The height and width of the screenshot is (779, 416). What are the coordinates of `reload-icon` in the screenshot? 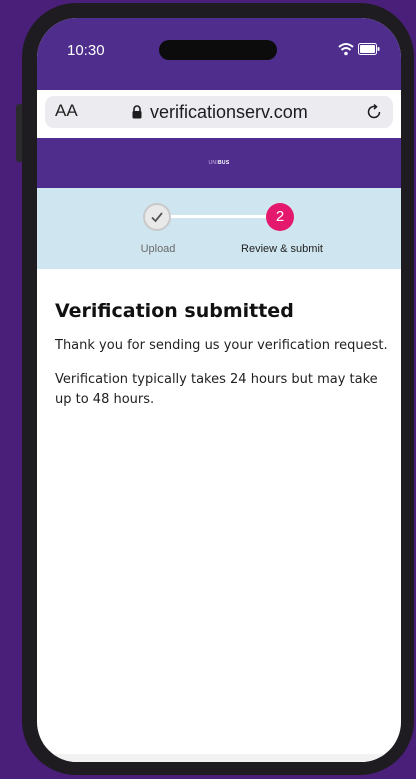 It's located at (374, 112).